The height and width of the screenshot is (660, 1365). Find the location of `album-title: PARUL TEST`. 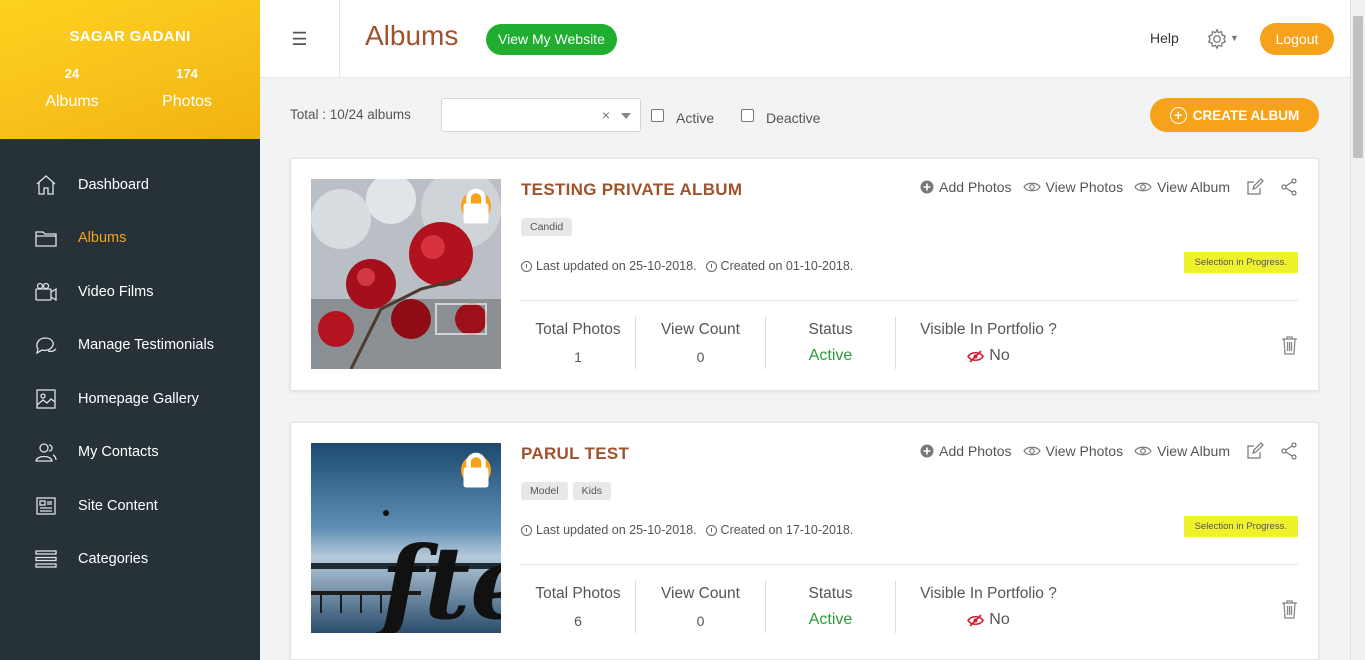

album-title: PARUL TEST is located at coordinates (575, 454).